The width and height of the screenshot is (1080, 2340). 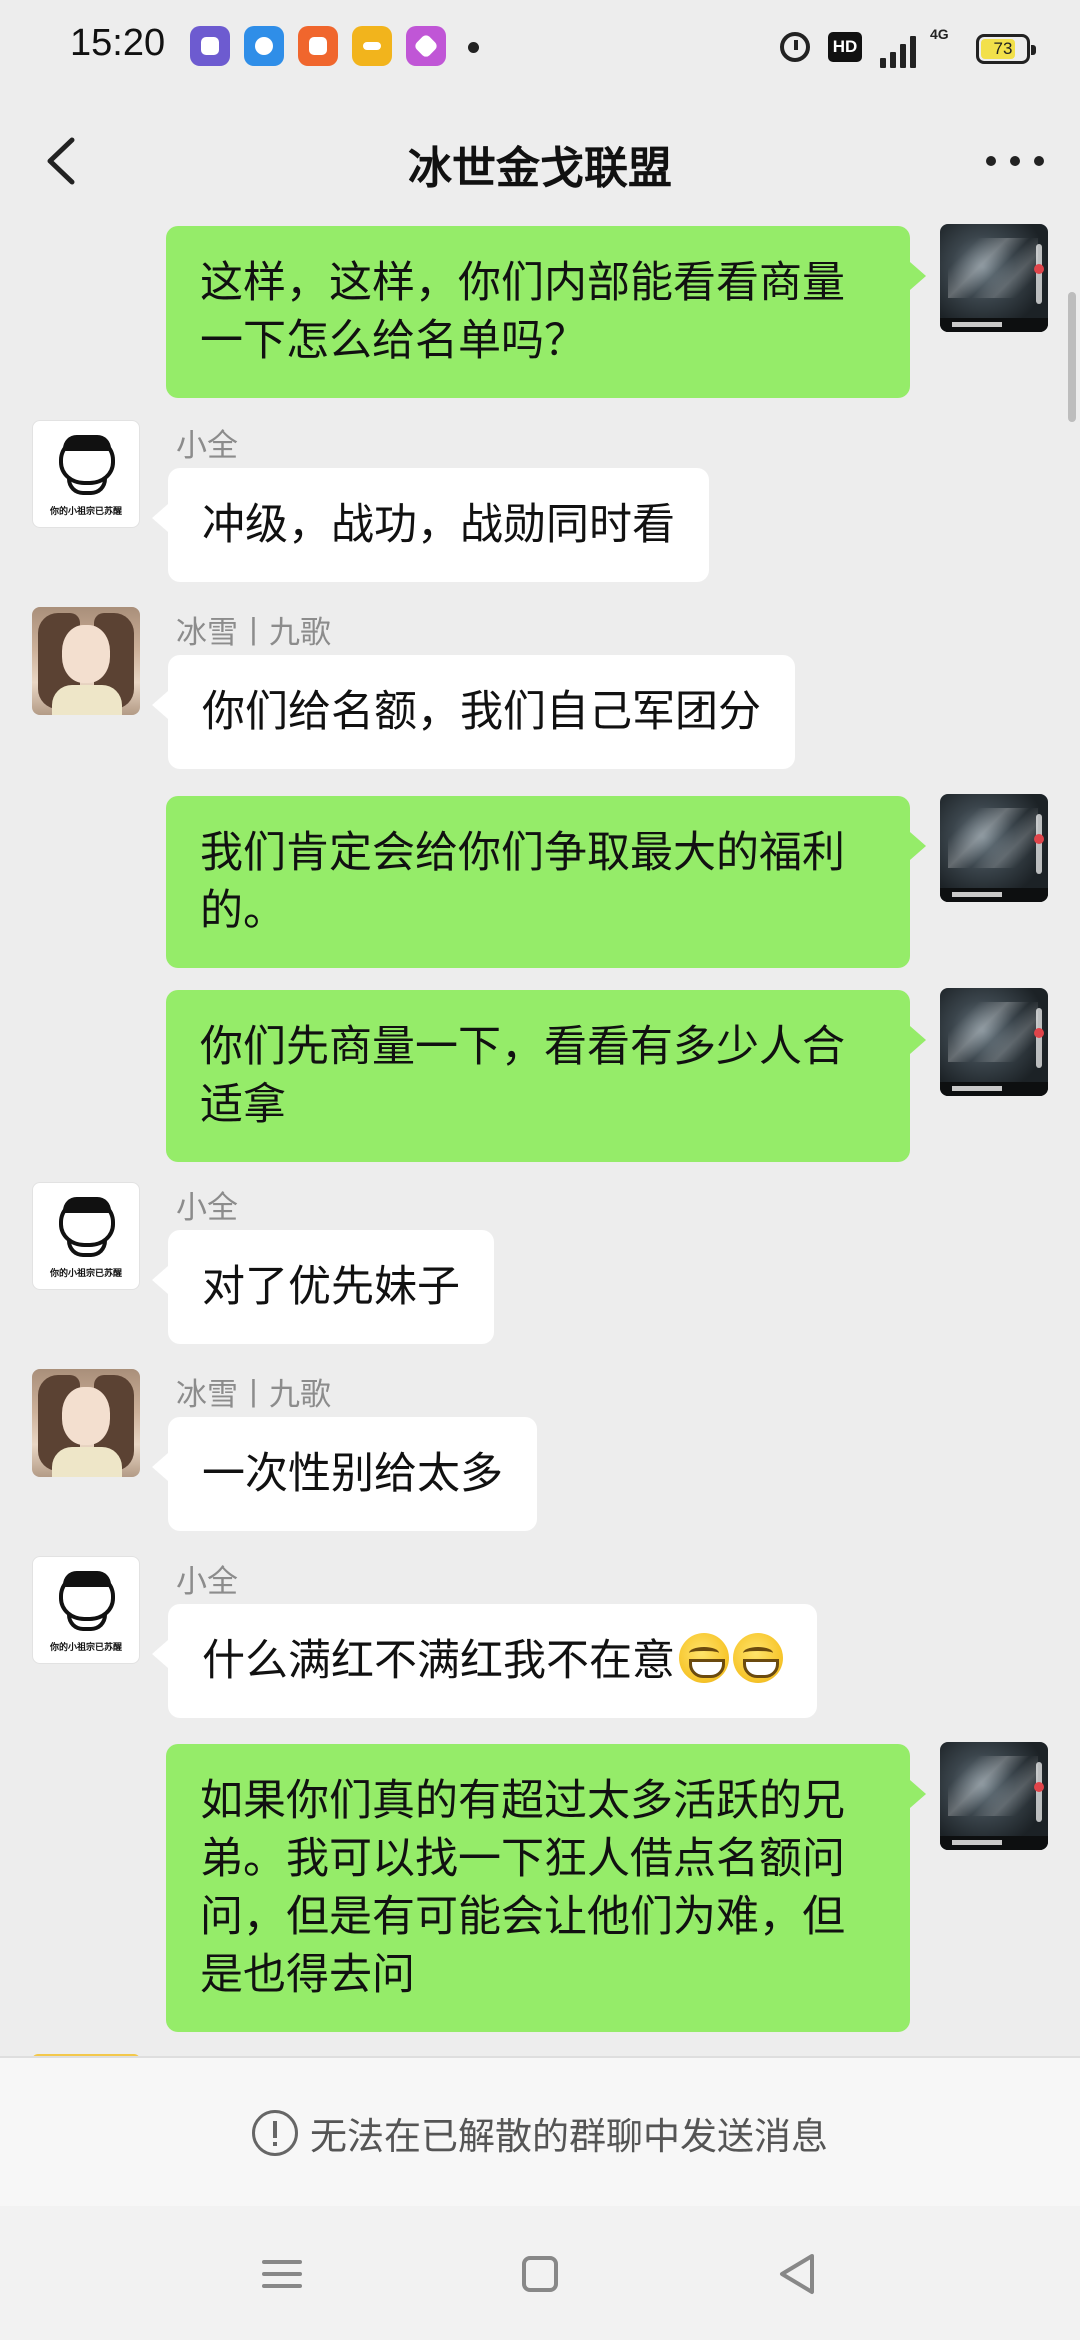 I want to click on status-bar: 15:20 HD 4G 73, so click(x=540, y=48).